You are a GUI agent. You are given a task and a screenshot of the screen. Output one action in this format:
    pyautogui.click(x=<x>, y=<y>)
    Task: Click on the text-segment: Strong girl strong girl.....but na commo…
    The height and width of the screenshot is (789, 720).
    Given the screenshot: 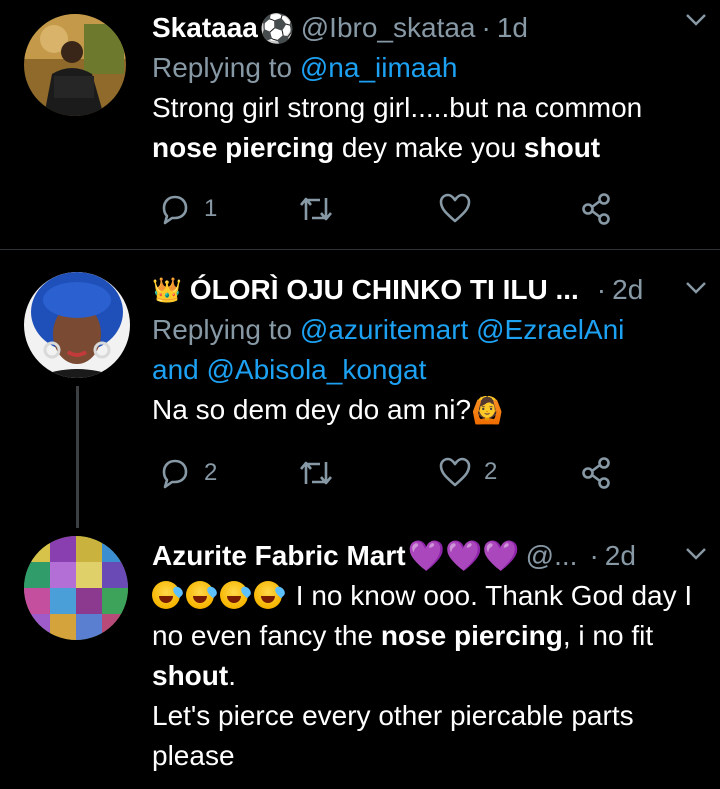 What is the action you would take?
    pyautogui.click(x=397, y=107)
    